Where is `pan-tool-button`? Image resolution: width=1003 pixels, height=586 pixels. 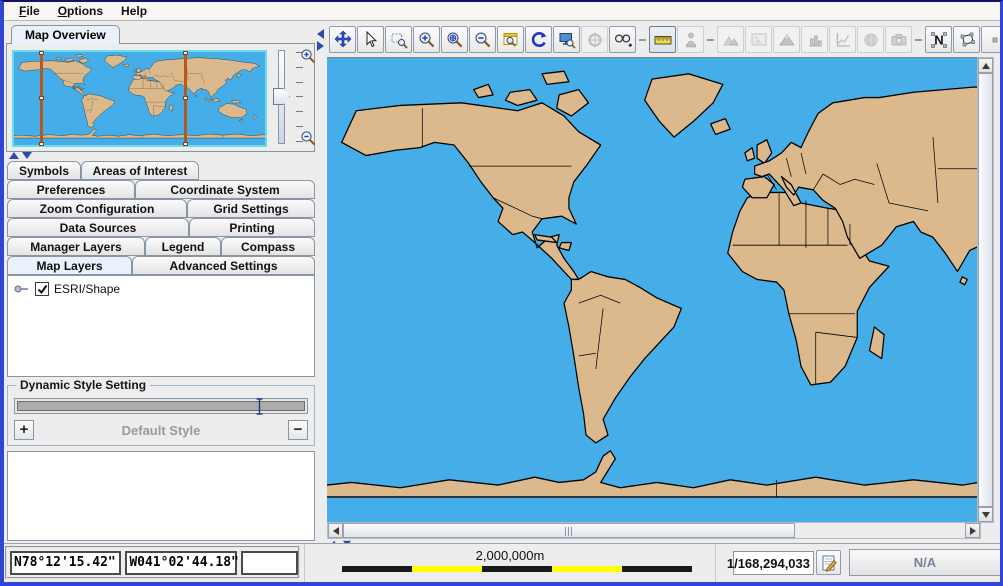 pan-tool-button is located at coordinates (342, 39).